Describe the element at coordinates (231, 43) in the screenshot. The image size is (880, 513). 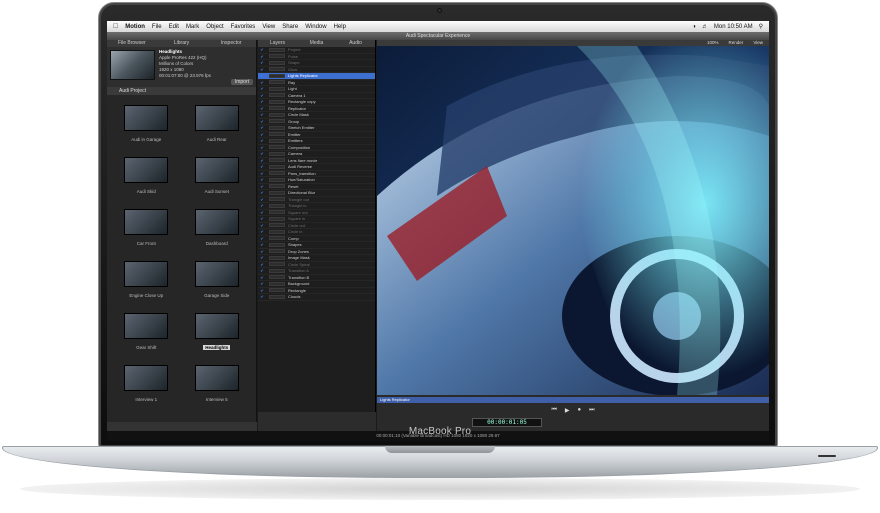
I see `tab-inspector: Inspector` at that location.